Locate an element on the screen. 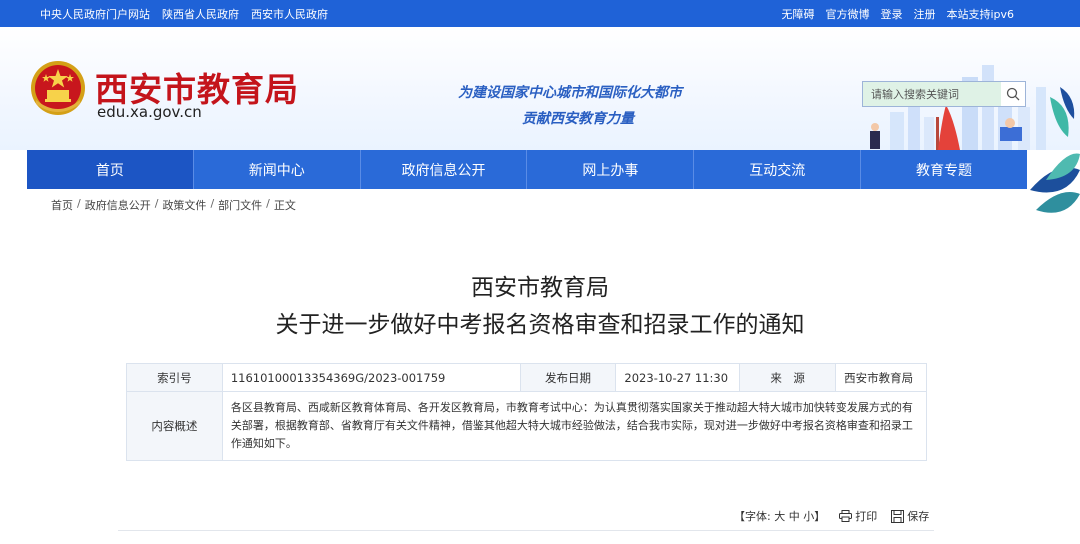 This screenshot has width=1080, height=544. summary-label: 内容概述 is located at coordinates (174, 426).